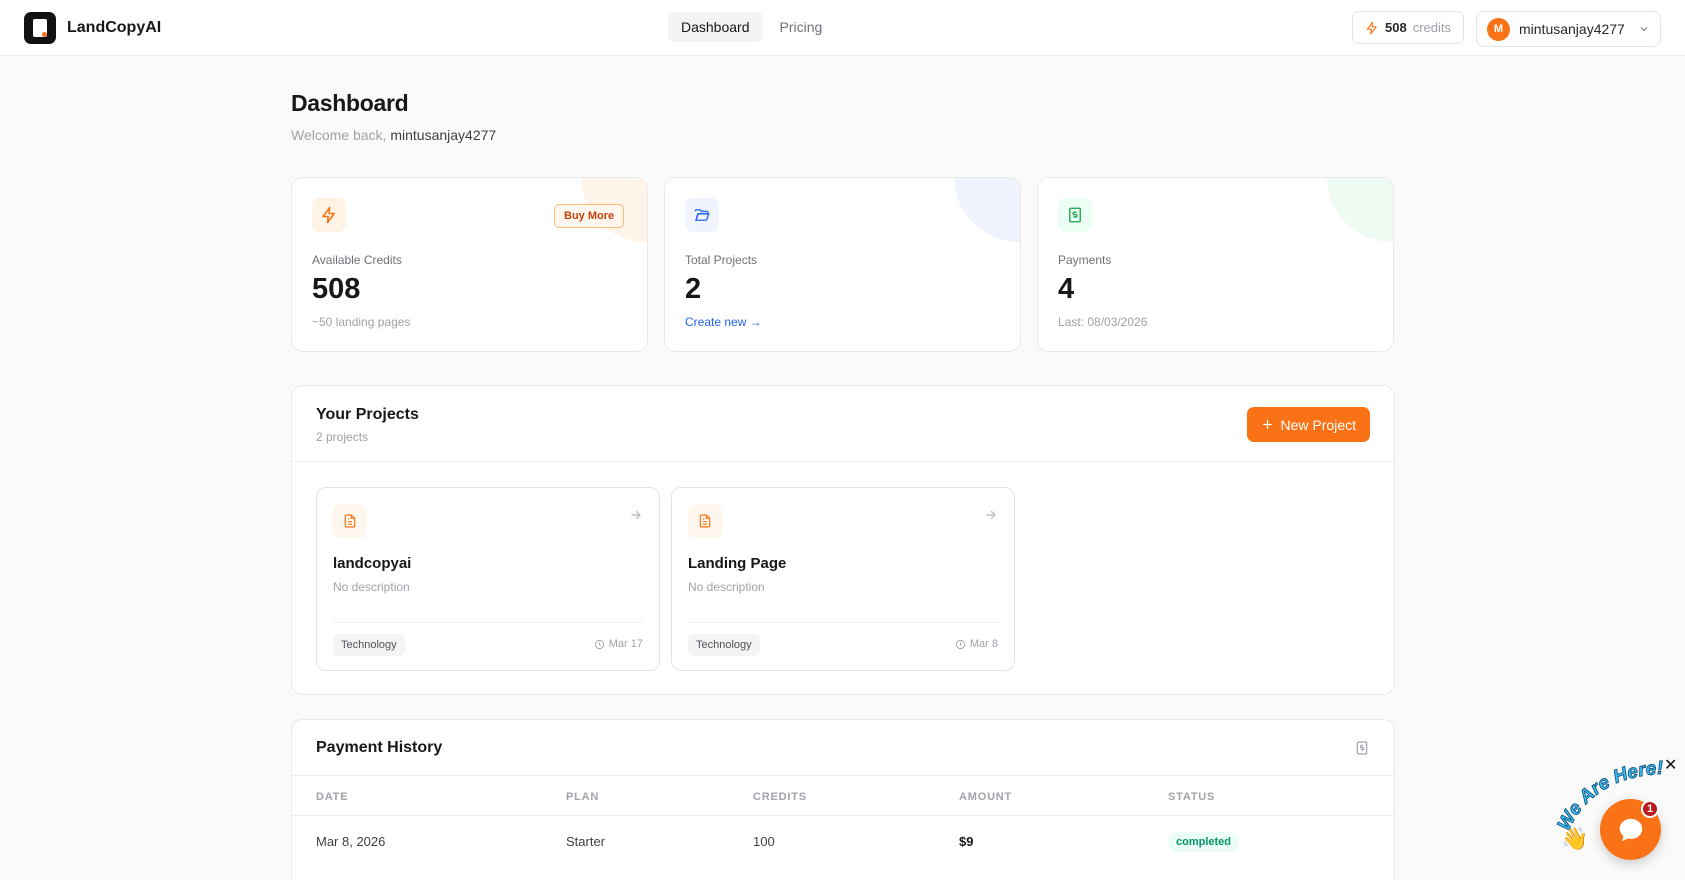 The height and width of the screenshot is (880, 1685). I want to click on column-header-date: DATE, so click(332, 797).